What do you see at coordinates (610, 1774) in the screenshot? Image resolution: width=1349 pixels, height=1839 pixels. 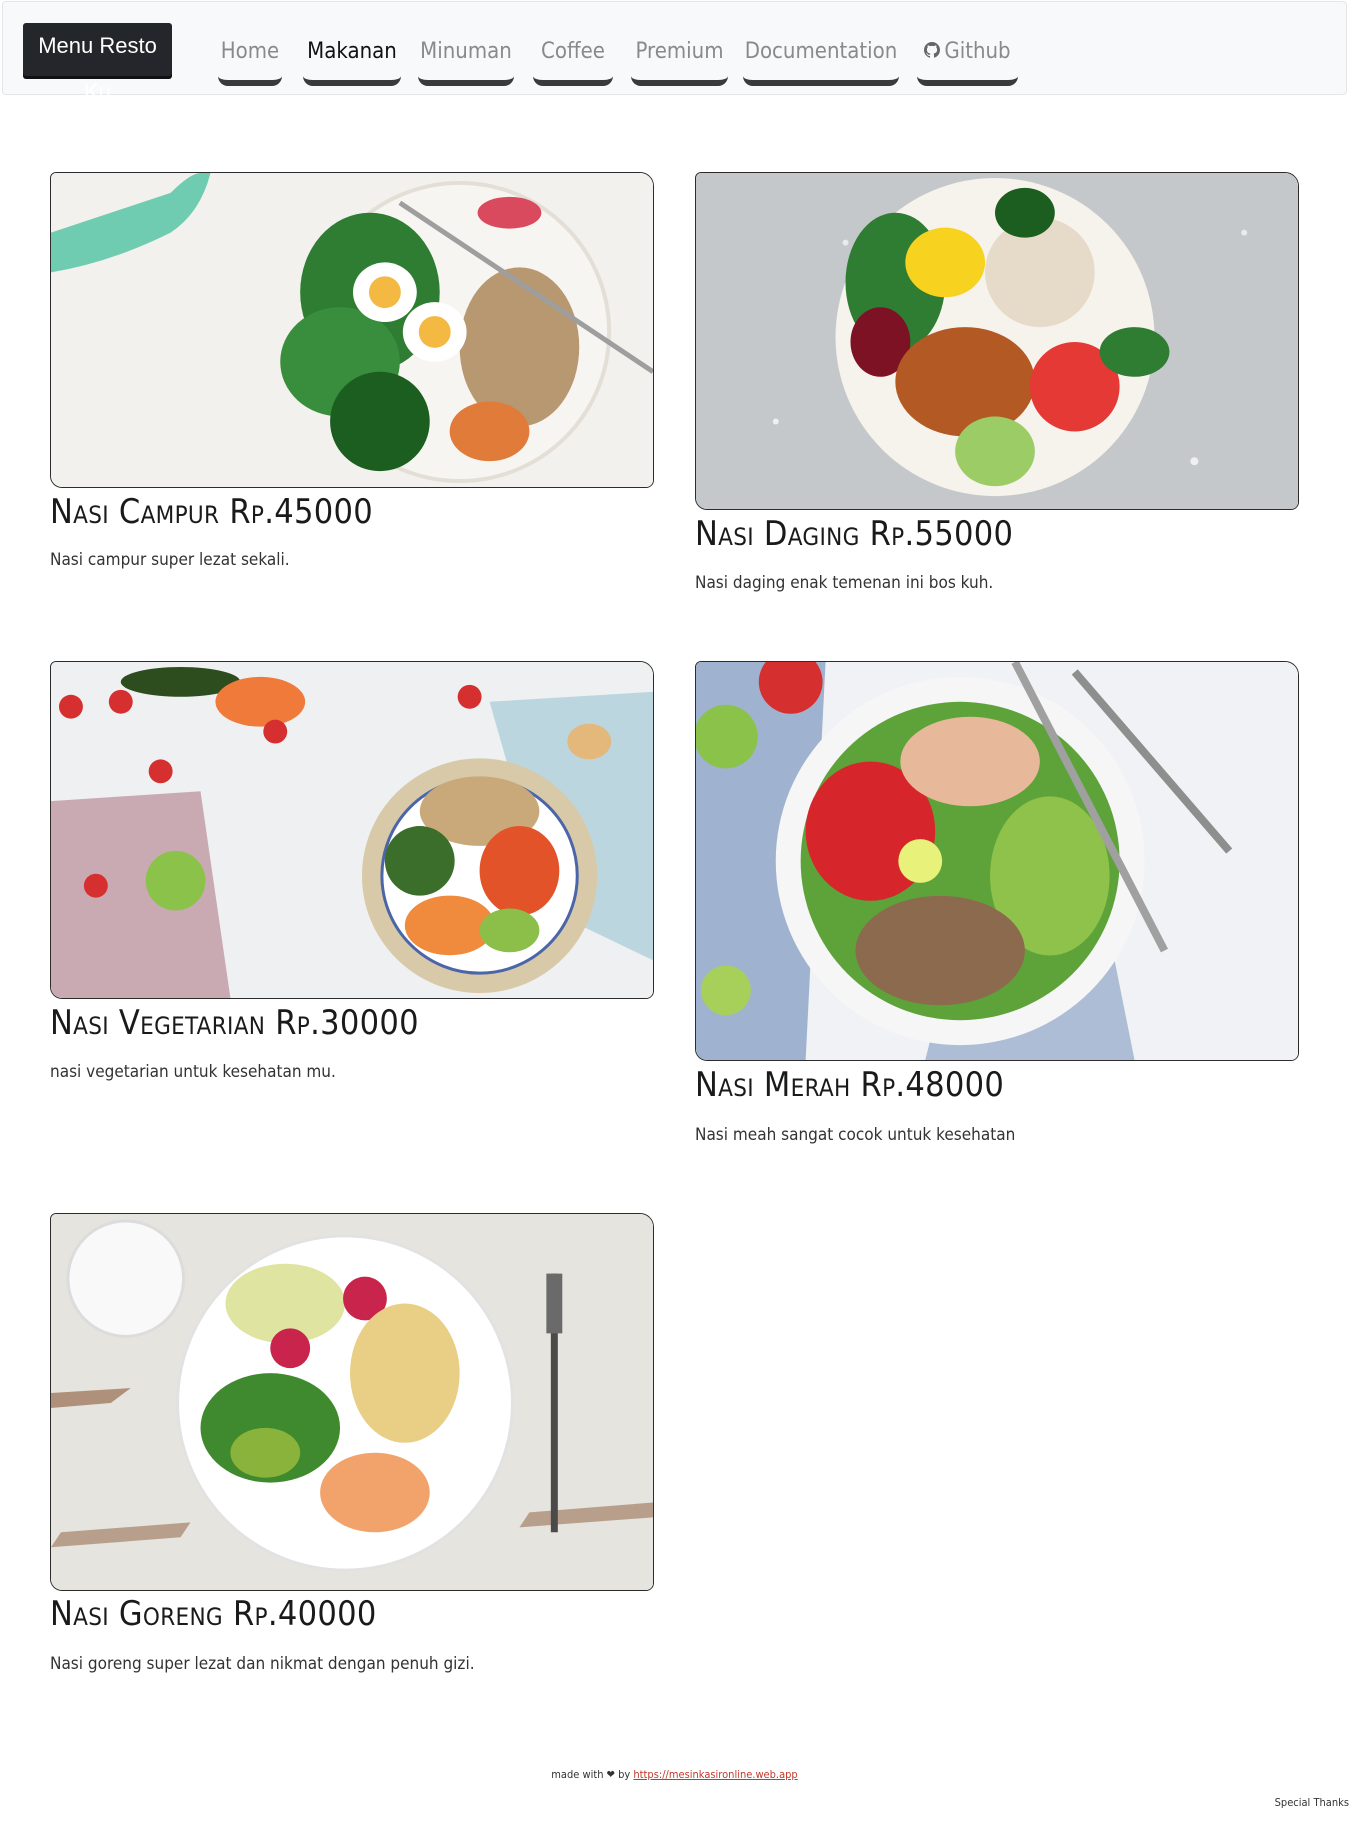 I see `heart-icon: ❤` at bounding box center [610, 1774].